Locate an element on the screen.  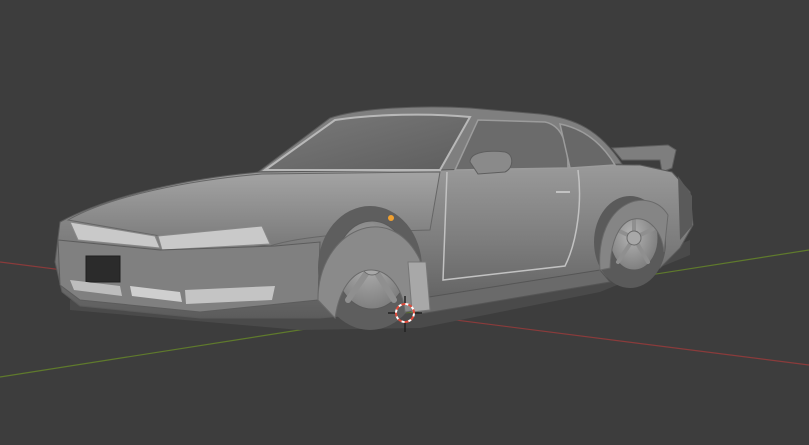
license-plate is located at coordinates (103, 269).